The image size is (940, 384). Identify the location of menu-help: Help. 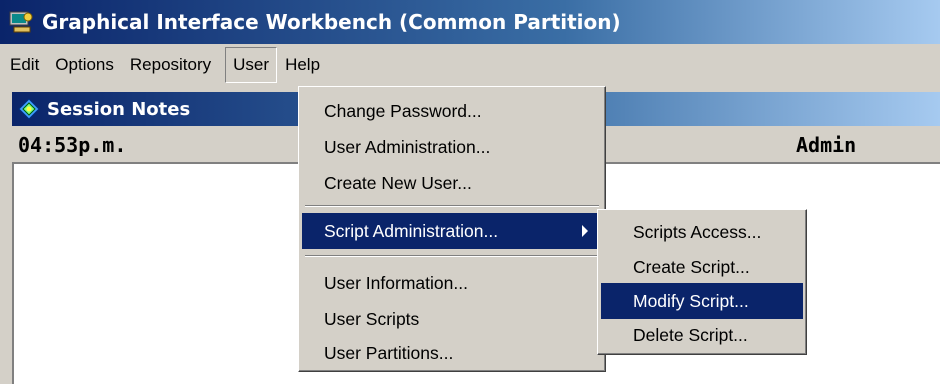
(302, 65).